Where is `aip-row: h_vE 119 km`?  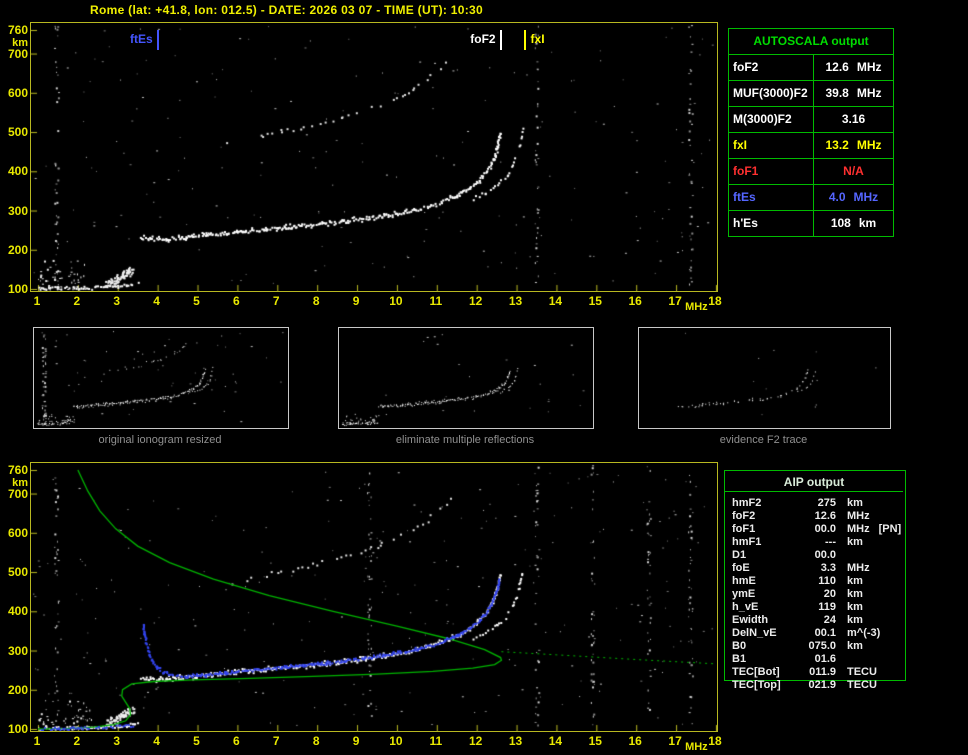
aip-row: h_vE 119 km is located at coordinates (814, 607).